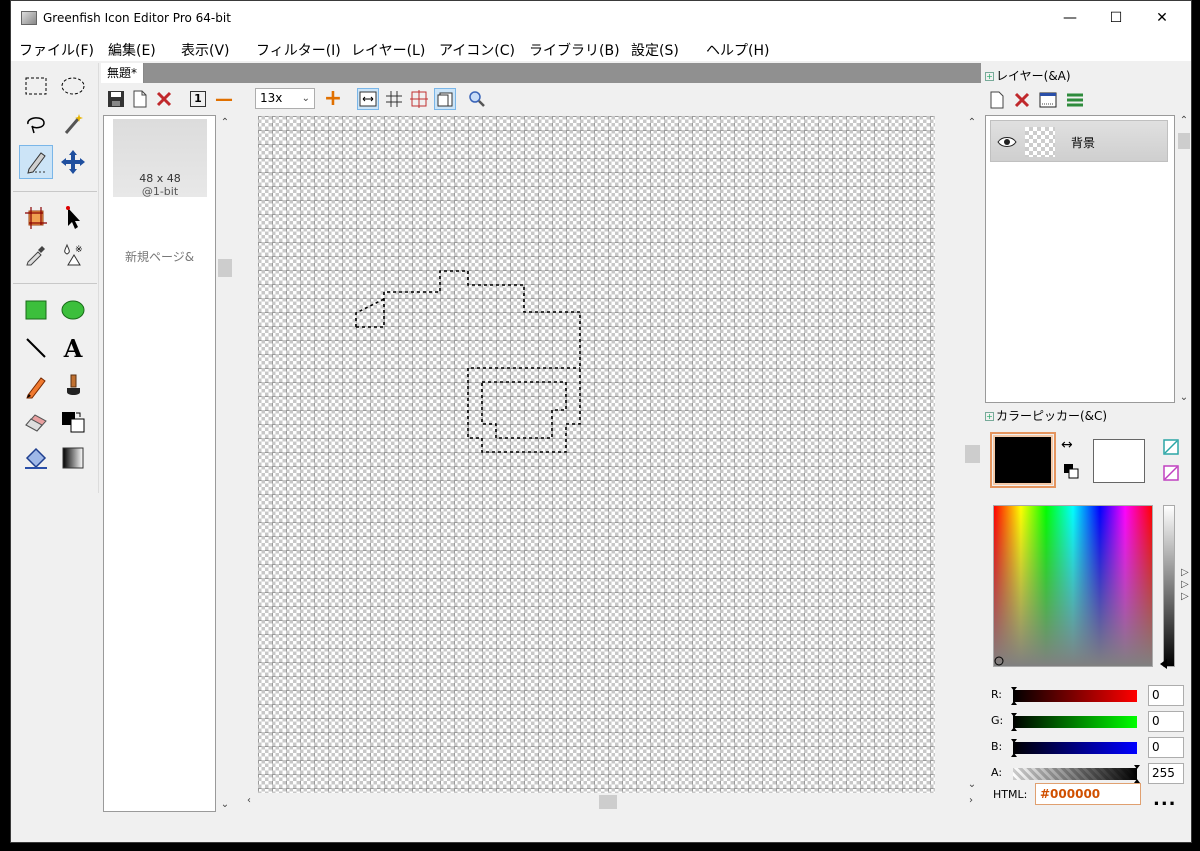 Image resolution: width=1200 pixels, height=851 pixels. I want to click on inverted-color-icon, so click(1171, 473).